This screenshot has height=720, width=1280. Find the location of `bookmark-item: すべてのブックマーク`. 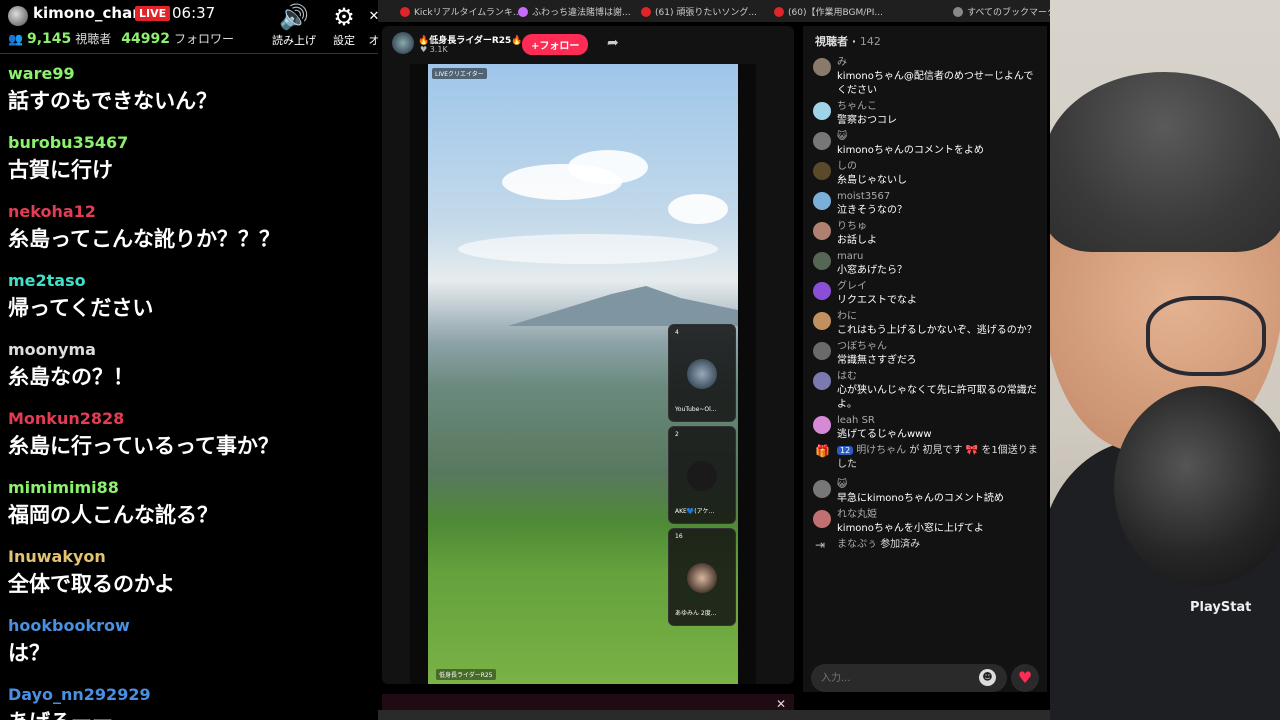

bookmark-item: すべてのブックマーク is located at coordinates (1004, 11).